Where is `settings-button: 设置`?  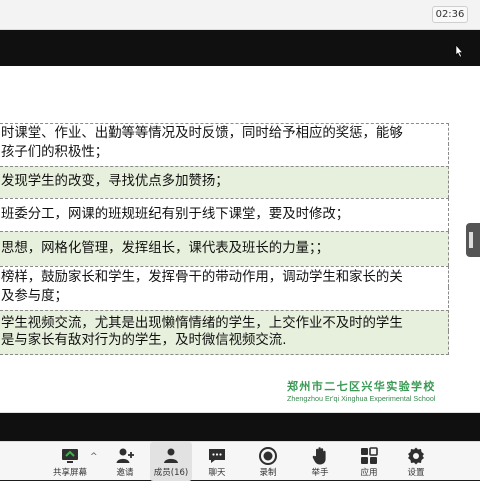 settings-button: 设置 is located at coordinates (416, 461).